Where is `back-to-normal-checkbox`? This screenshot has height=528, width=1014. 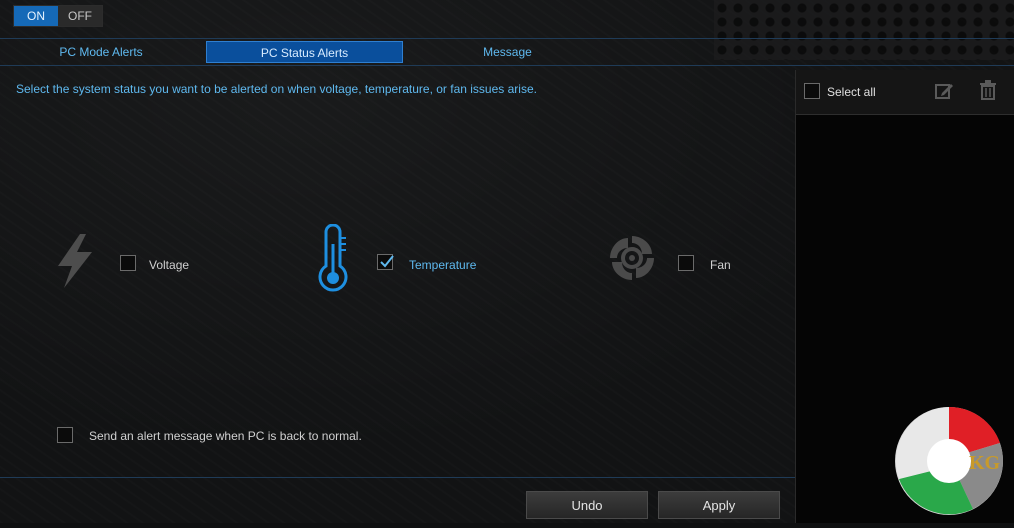
back-to-normal-checkbox is located at coordinates (65, 435).